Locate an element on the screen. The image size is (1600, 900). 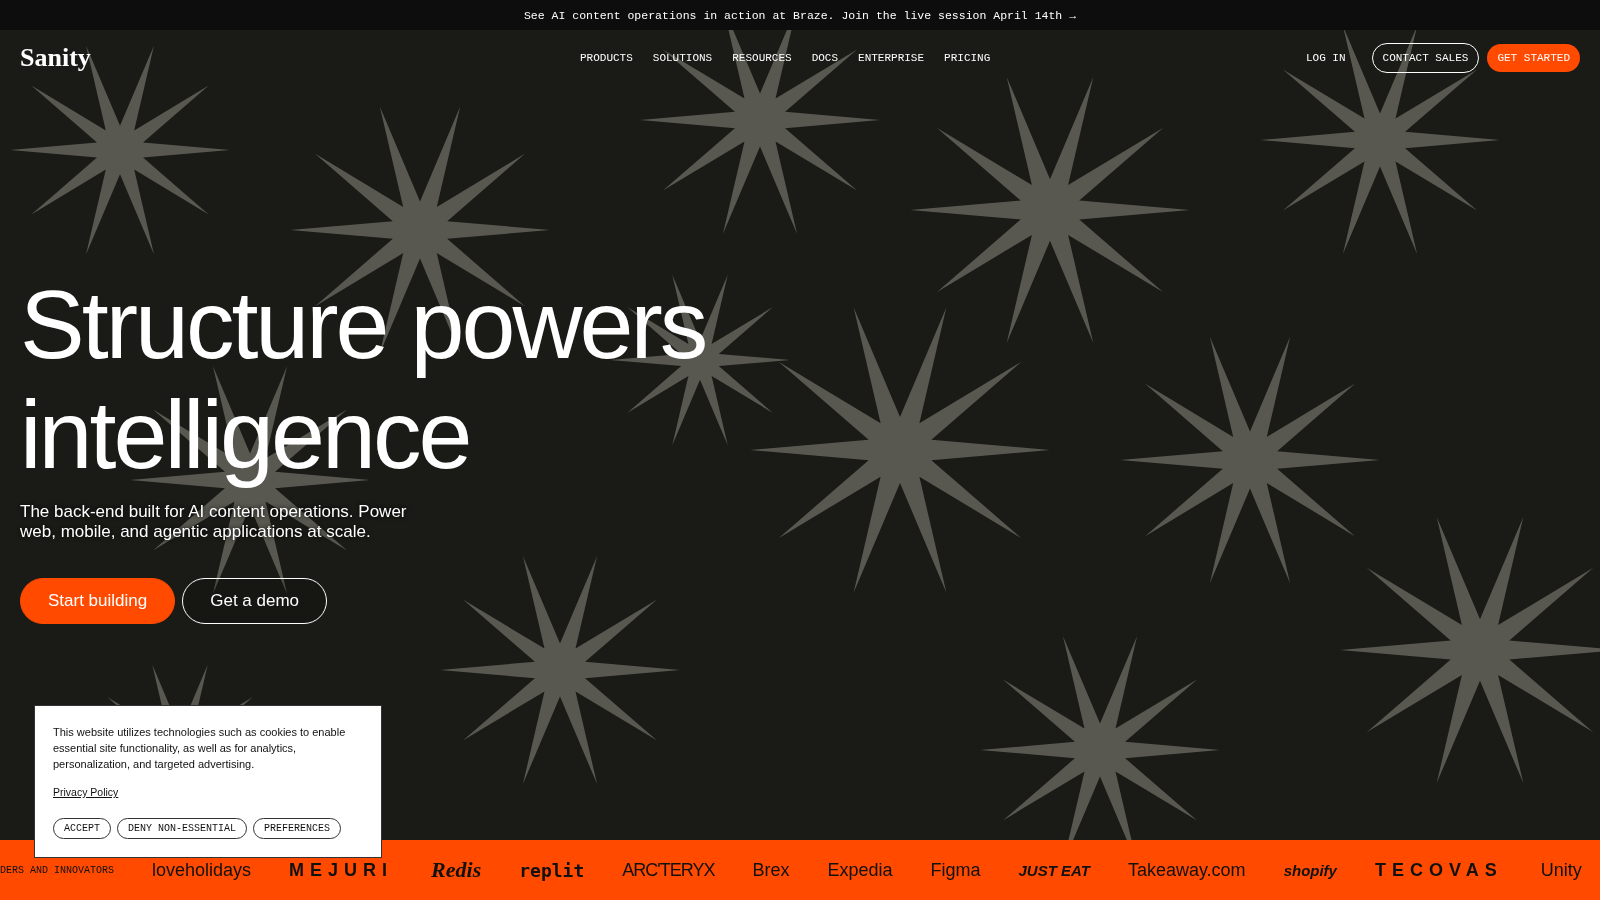
announcement-link: See AI content operations in action at Braze. Join the live session April 14th → is located at coordinates (800, 15).